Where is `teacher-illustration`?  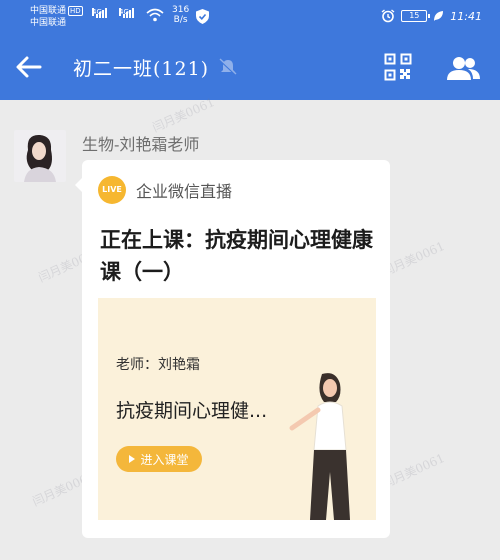
teacher-illustration is located at coordinates (319, 446).